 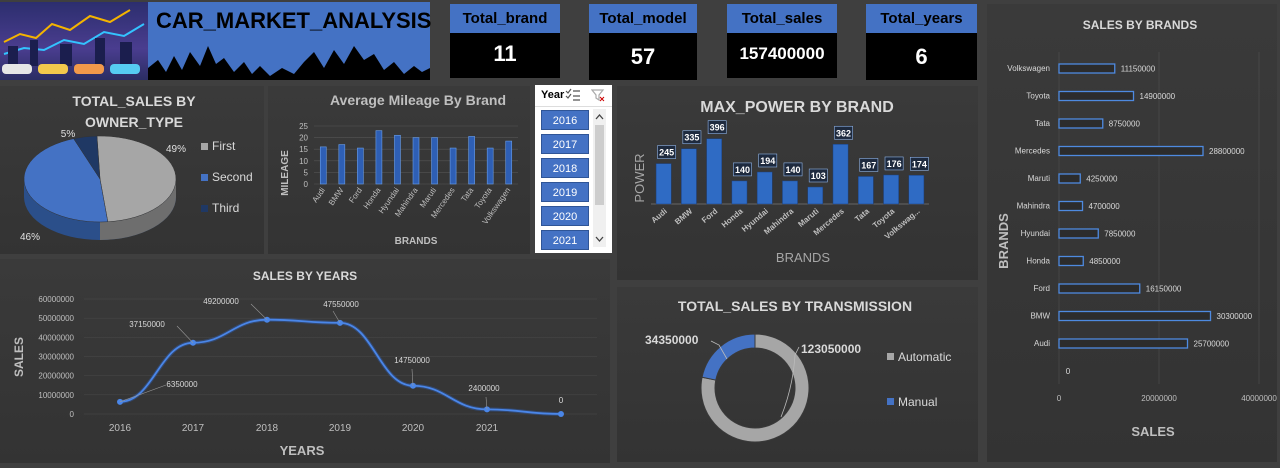 What do you see at coordinates (691, 138) in the screenshot?
I see `data-label: 335` at bounding box center [691, 138].